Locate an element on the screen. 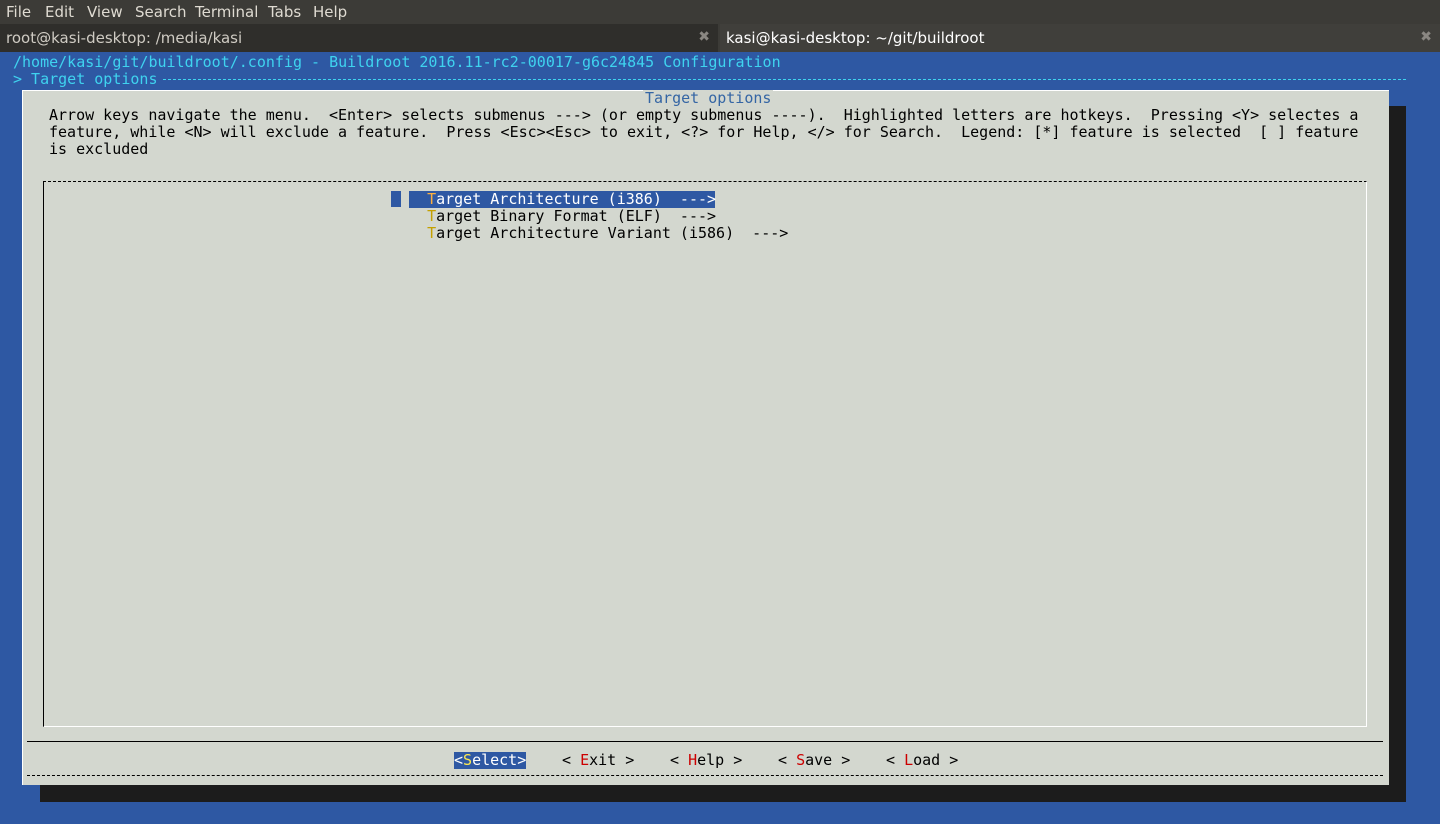  tab-root-media: root@kasi-desktop: /media/kasi ✖ is located at coordinates (359, 38).